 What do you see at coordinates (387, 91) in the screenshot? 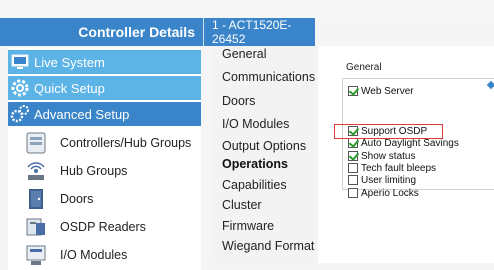
I see `option-label: Web Server` at bounding box center [387, 91].